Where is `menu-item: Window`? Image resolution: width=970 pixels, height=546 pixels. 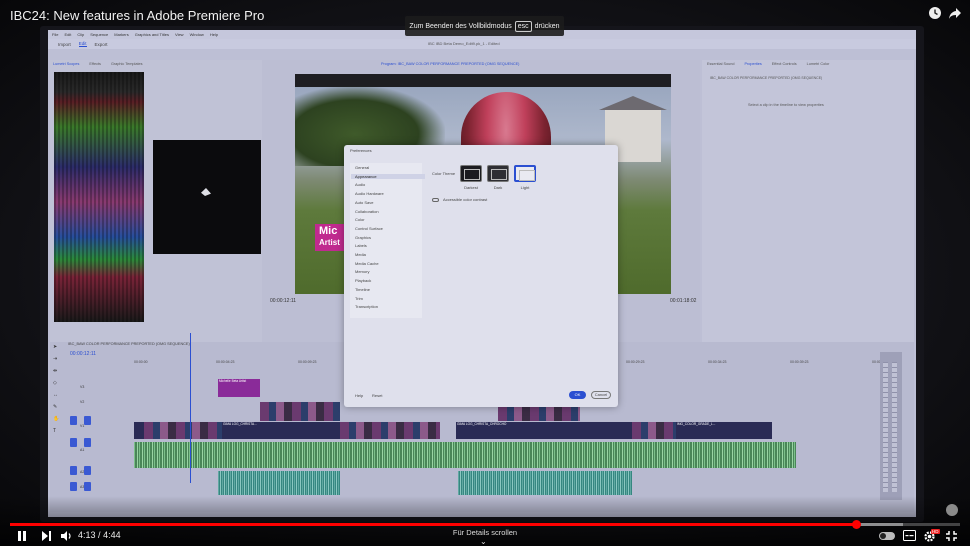 menu-item: Window is located at coordinates (197, 34).